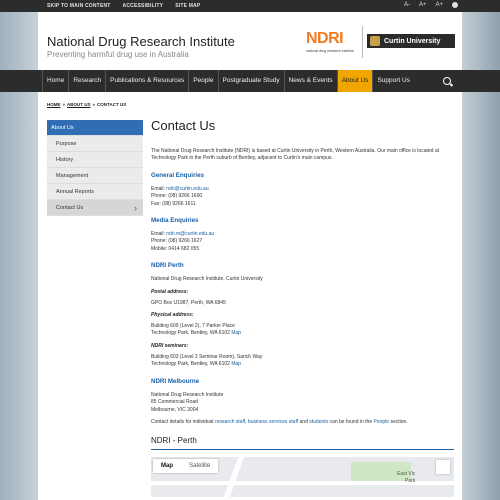 The width and height of the screenshot is (500, 500). I want to click on curtin-crest-icon, so click(375, 41).